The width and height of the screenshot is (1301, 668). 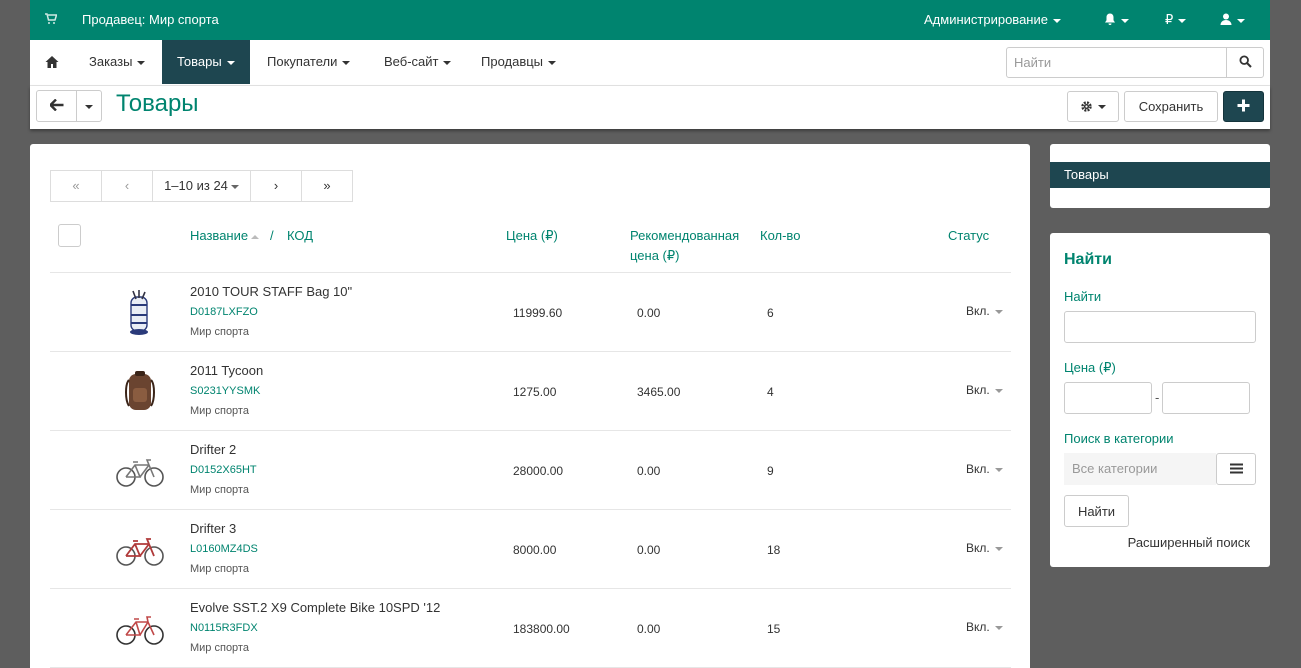 I want to click on product-name: Evolve SST.2 X9 Complete Bike 10SPD '12, so click(x=315, y=607).